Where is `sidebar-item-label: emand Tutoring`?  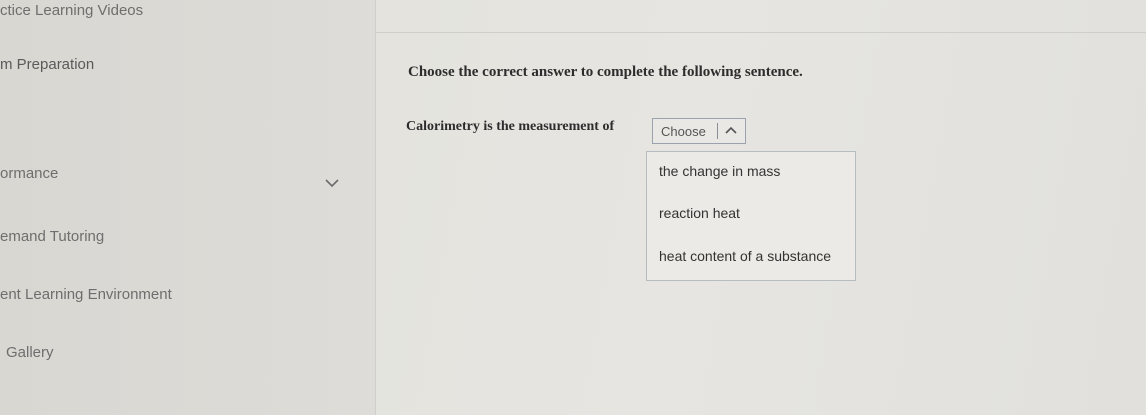 sidebar-item-label: emand Tutoring is located at coordinates (52, 236).